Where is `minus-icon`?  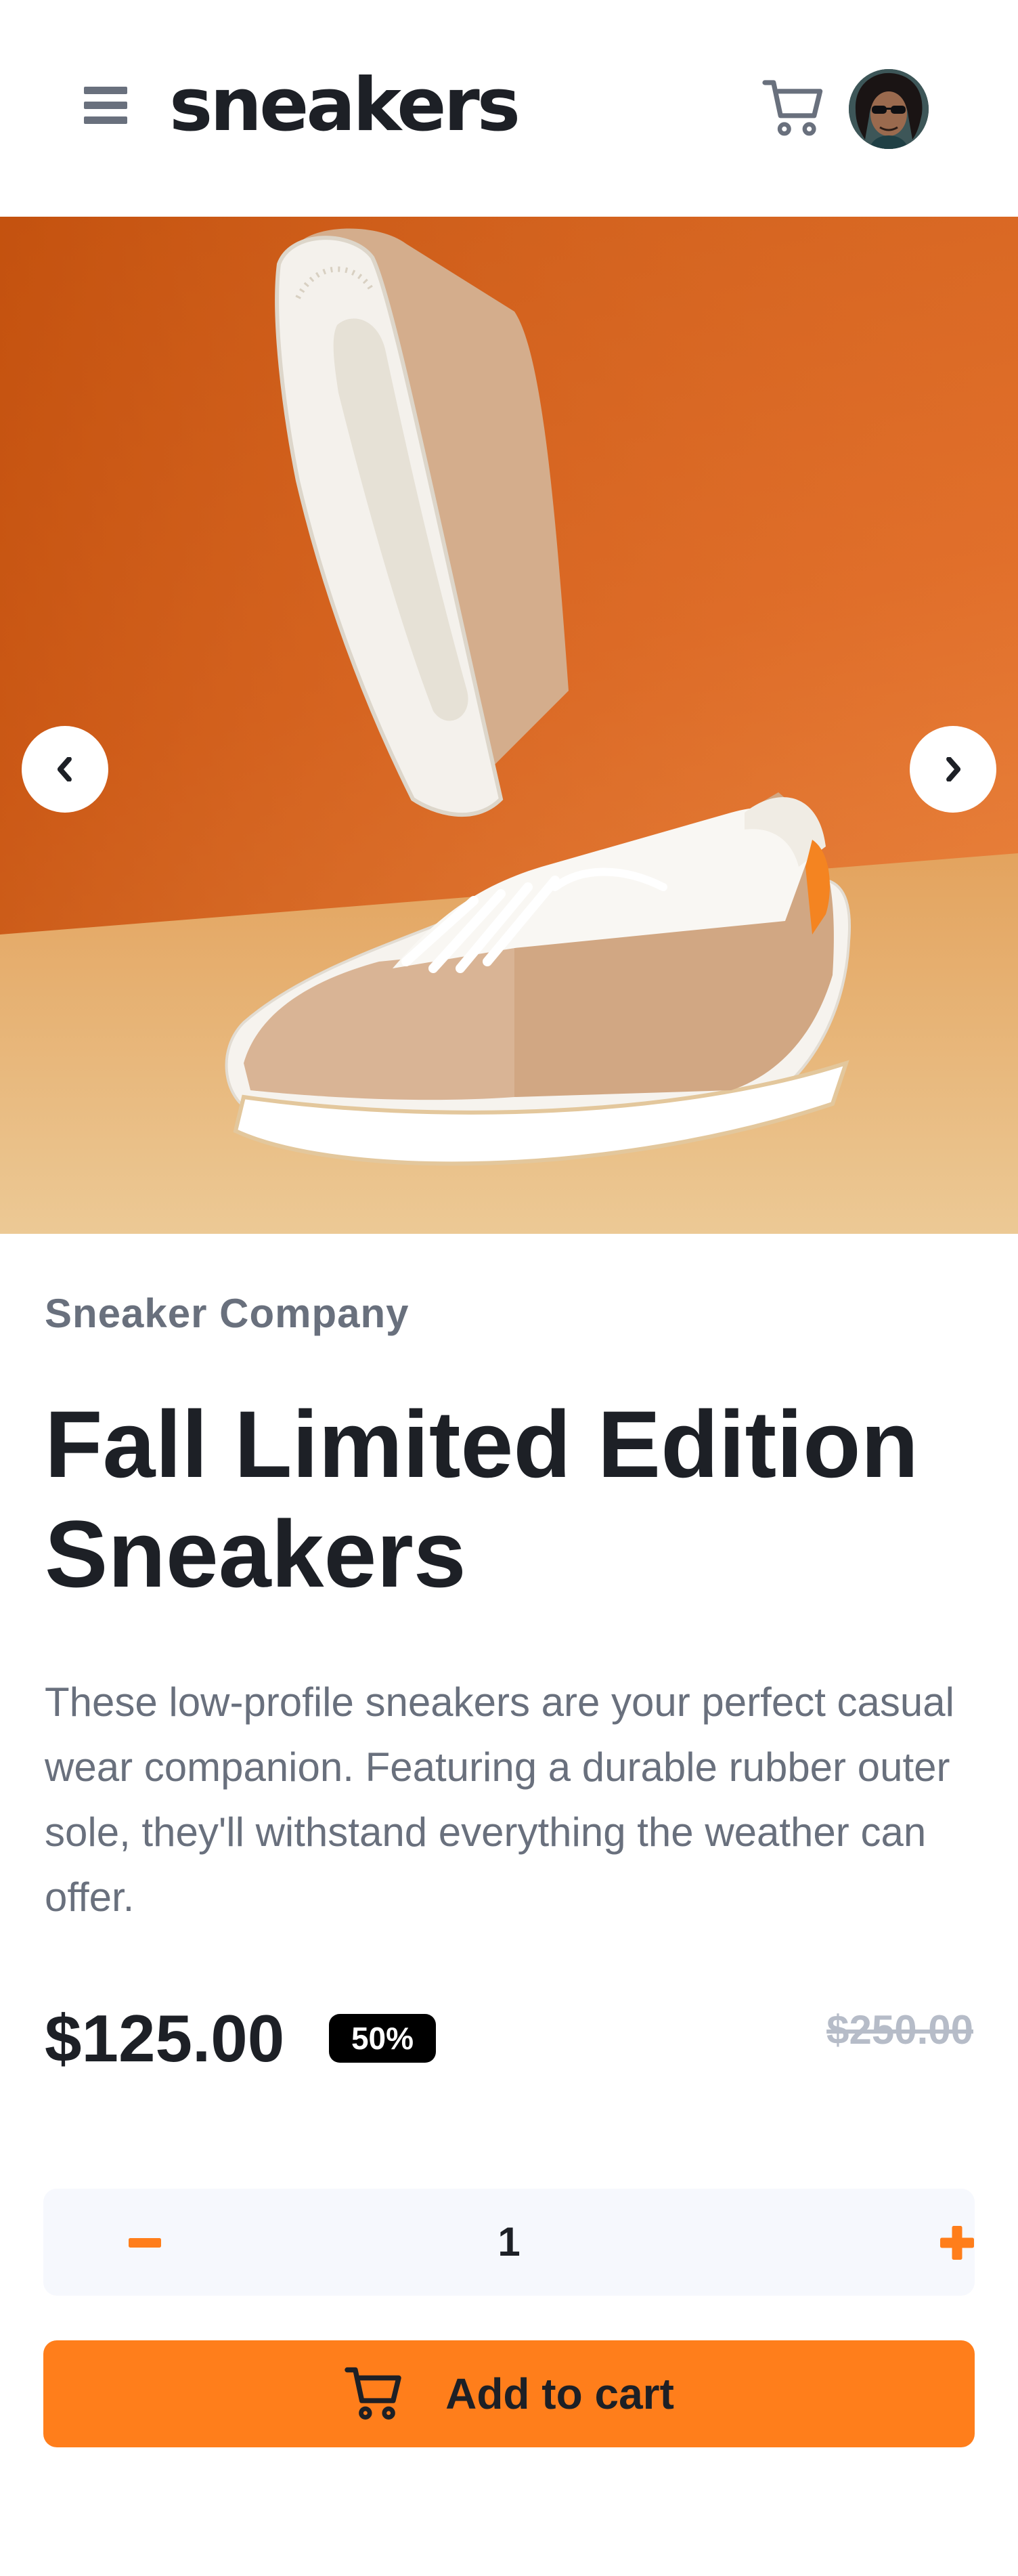
minus-icon is located at coordinates (145, 2243).